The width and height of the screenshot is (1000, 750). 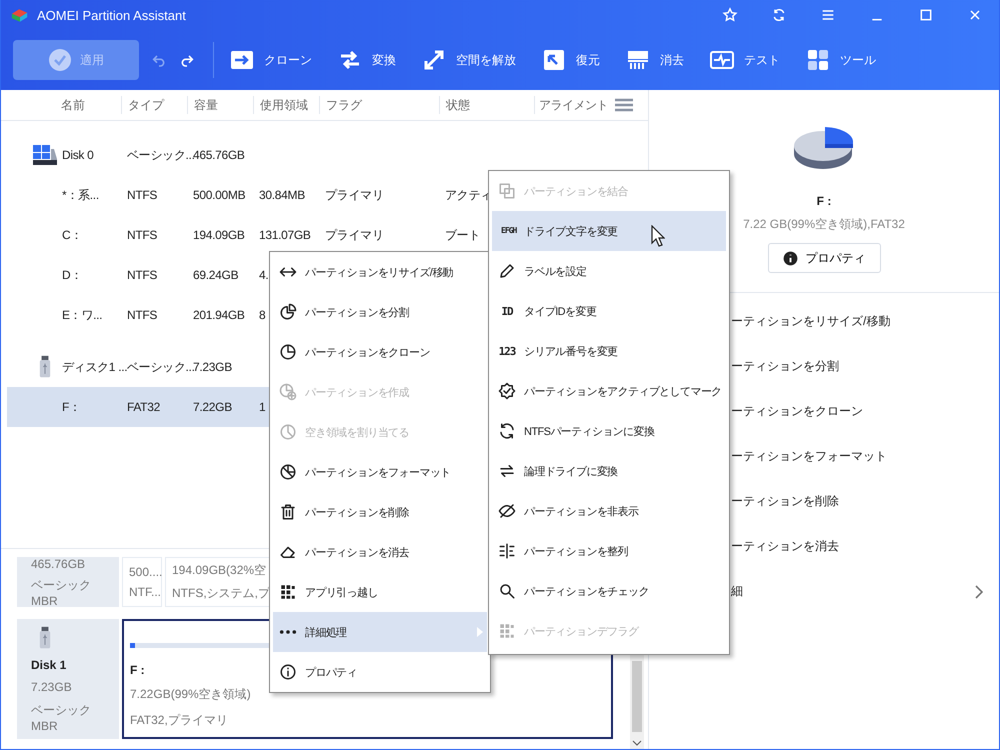 I want to click on table-cell: 4., so click(x=263, y=275).